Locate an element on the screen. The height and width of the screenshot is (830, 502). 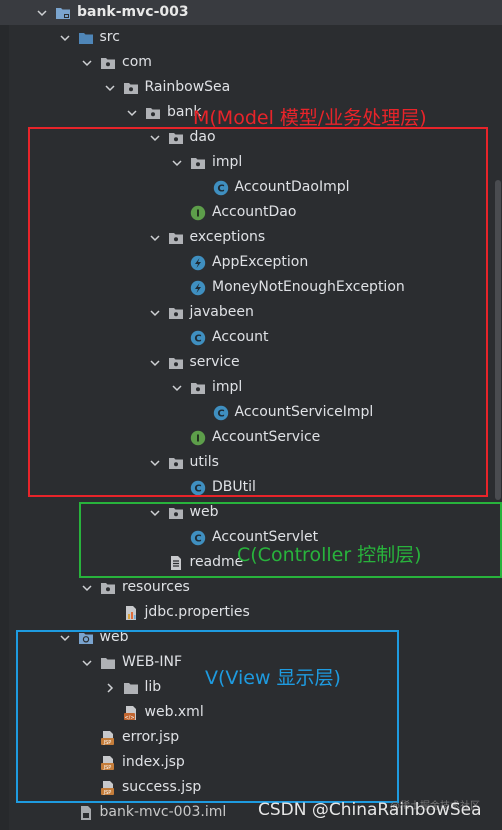
tree-item: C Account is located at coordinates (251, 337).